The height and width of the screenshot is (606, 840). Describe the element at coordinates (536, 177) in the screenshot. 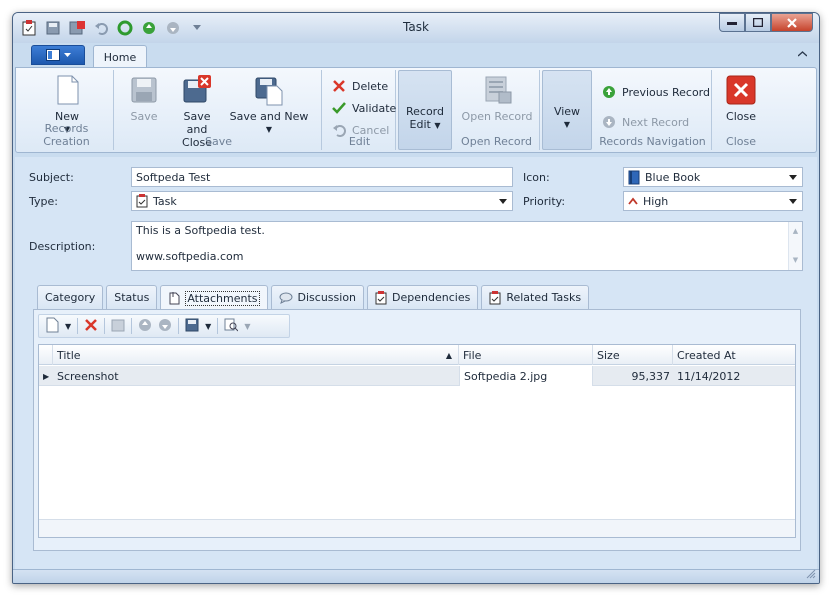

I see `icon-label: Icon:` at that location.